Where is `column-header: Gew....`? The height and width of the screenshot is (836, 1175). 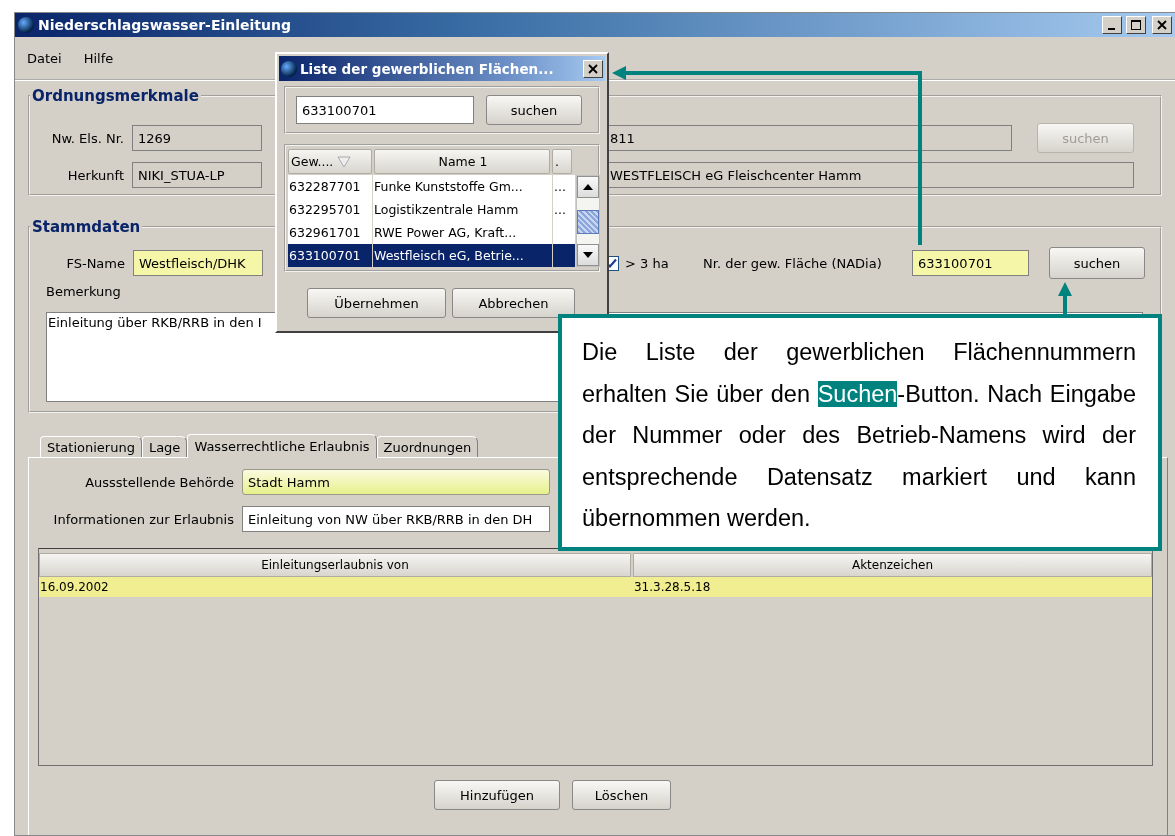 column-header: Gew.... is located at coordinates (330, 161).